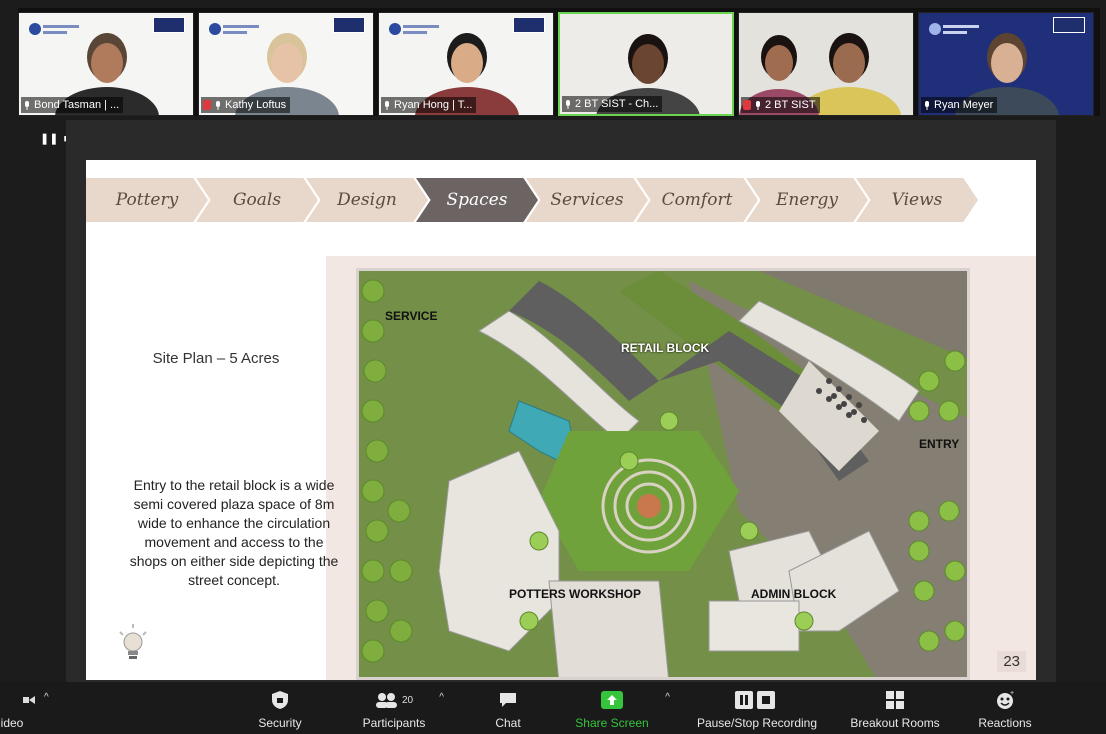 Image resolution: width=1106 pixels, height=734 pixels. I want to click on security-label: Security, so click(280, 723).